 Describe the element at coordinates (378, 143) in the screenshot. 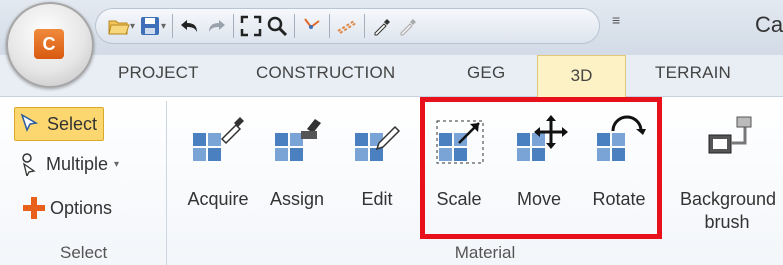

I see `material-edit-icon` at that location.